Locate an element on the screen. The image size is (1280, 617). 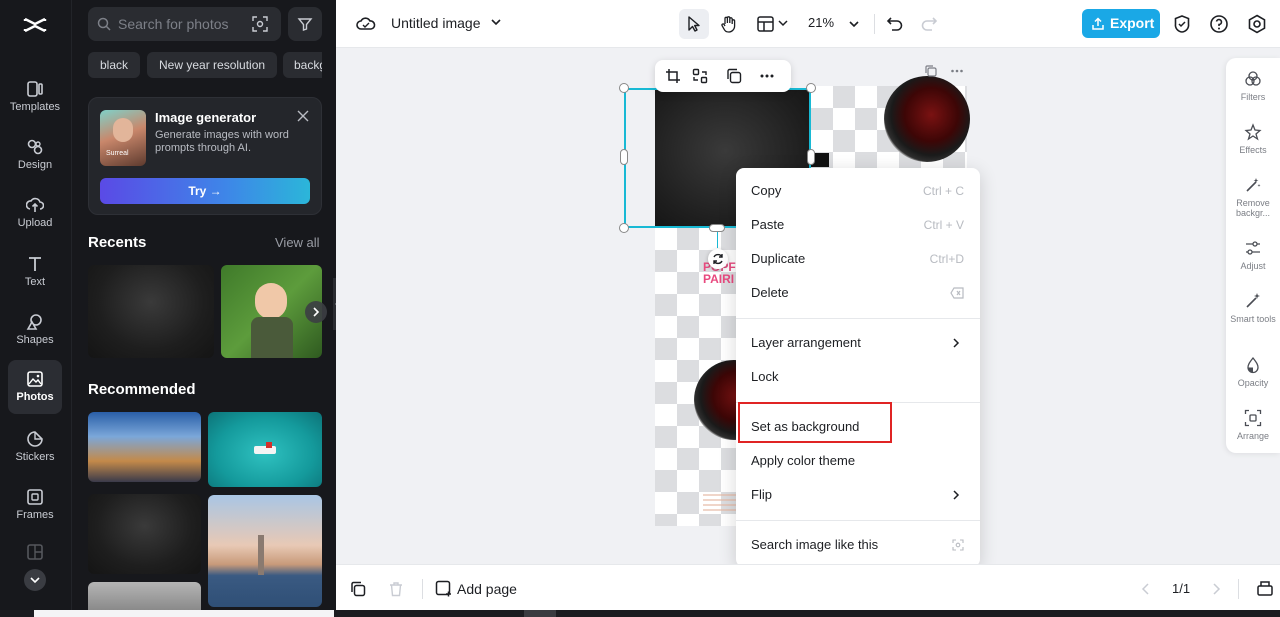
rail-item-design: Design is located at coordinates (35, 155).